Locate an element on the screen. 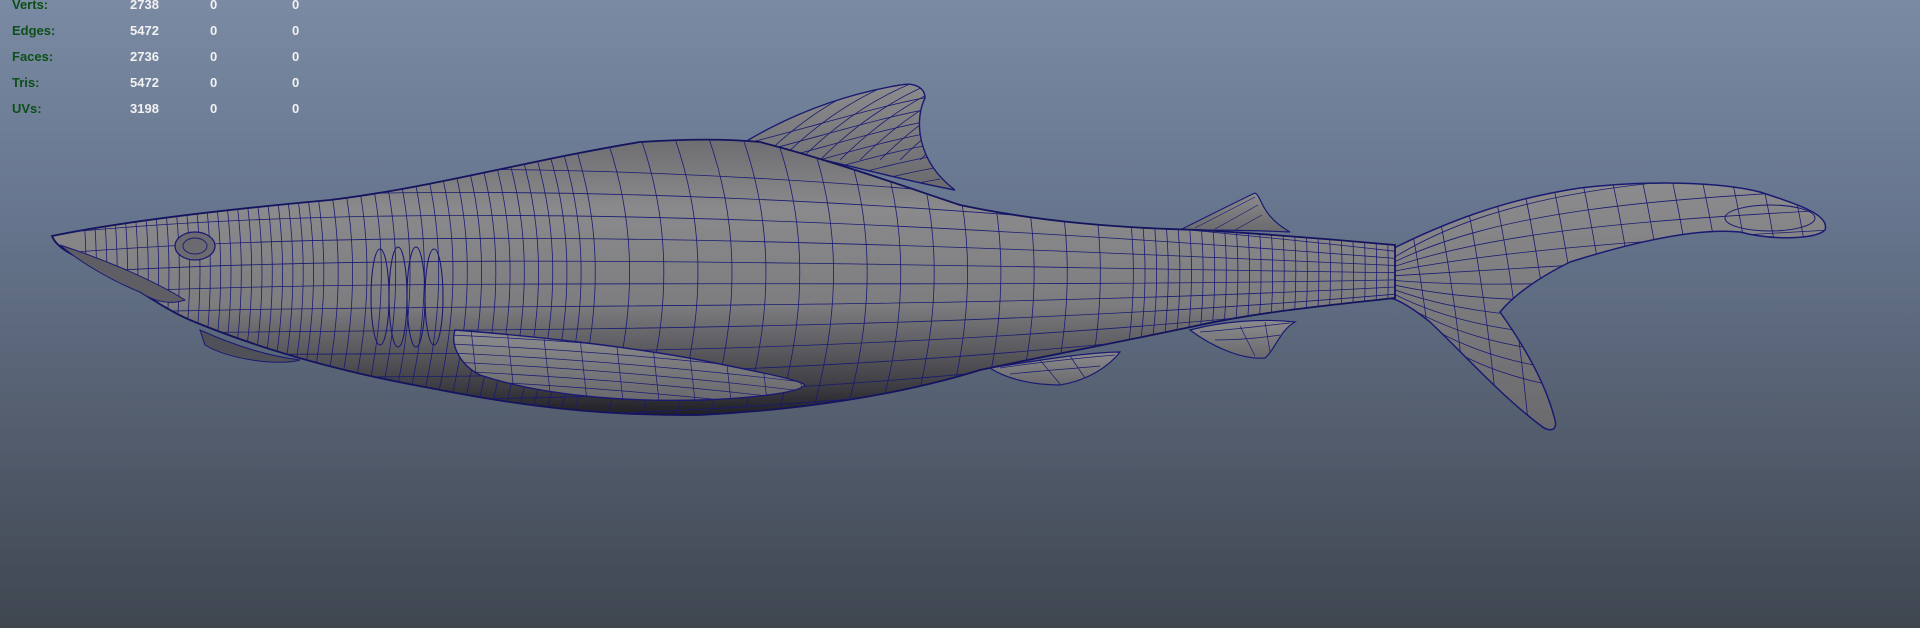  anal-fin is located at coordinates (1242, 339).